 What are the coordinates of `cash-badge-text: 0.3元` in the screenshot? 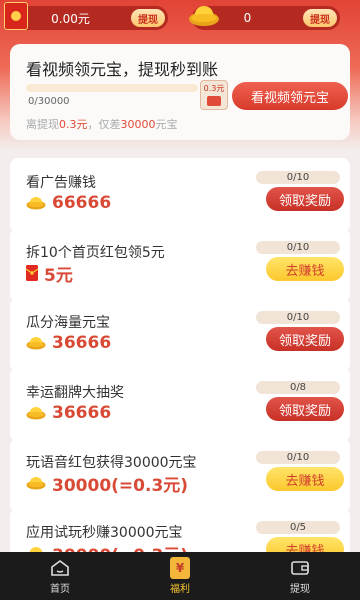 It's located at (214, 88).